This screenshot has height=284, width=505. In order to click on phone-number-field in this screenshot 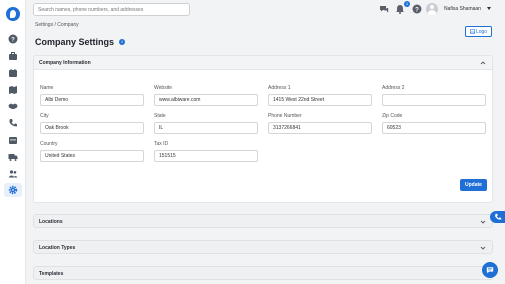, I will do `click(320, 128)`.